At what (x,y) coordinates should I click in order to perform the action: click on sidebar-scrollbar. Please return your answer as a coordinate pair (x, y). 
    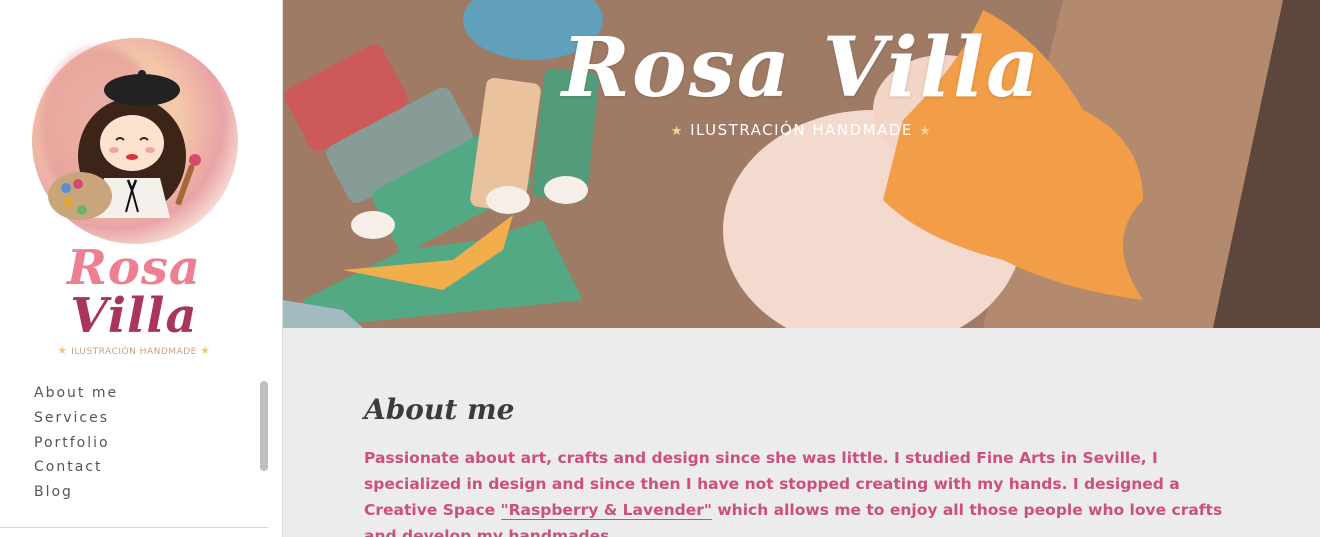
    Looking at the image, I should click on (264, 426).